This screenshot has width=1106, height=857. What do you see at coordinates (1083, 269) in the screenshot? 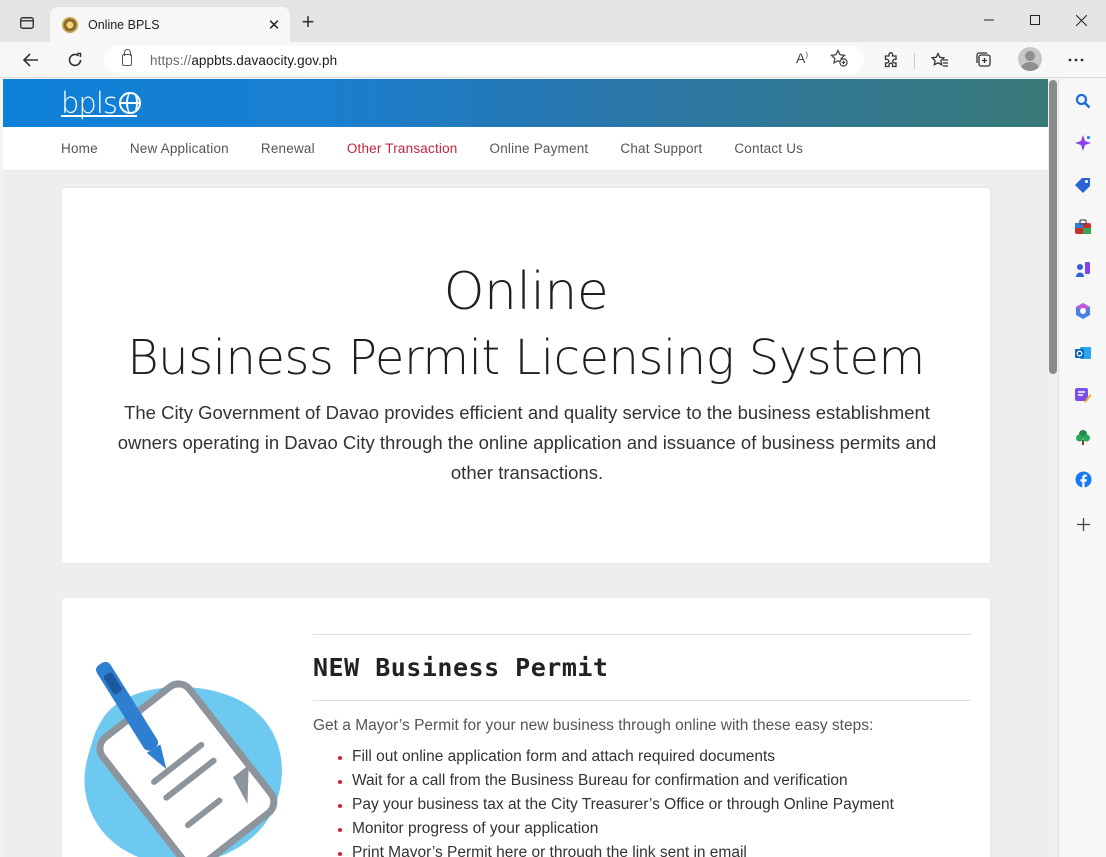
I see `games-icon` at bounding box center [1083, 269].